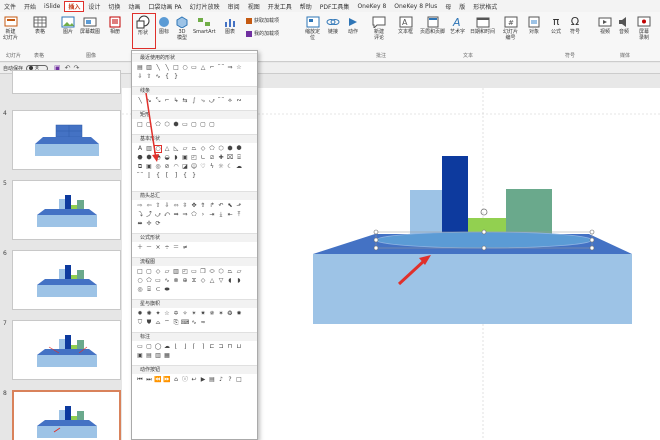 The height and width of the screenshot is (440, 660). I want to click on left-bracket-icon: [, so click(167, 176).